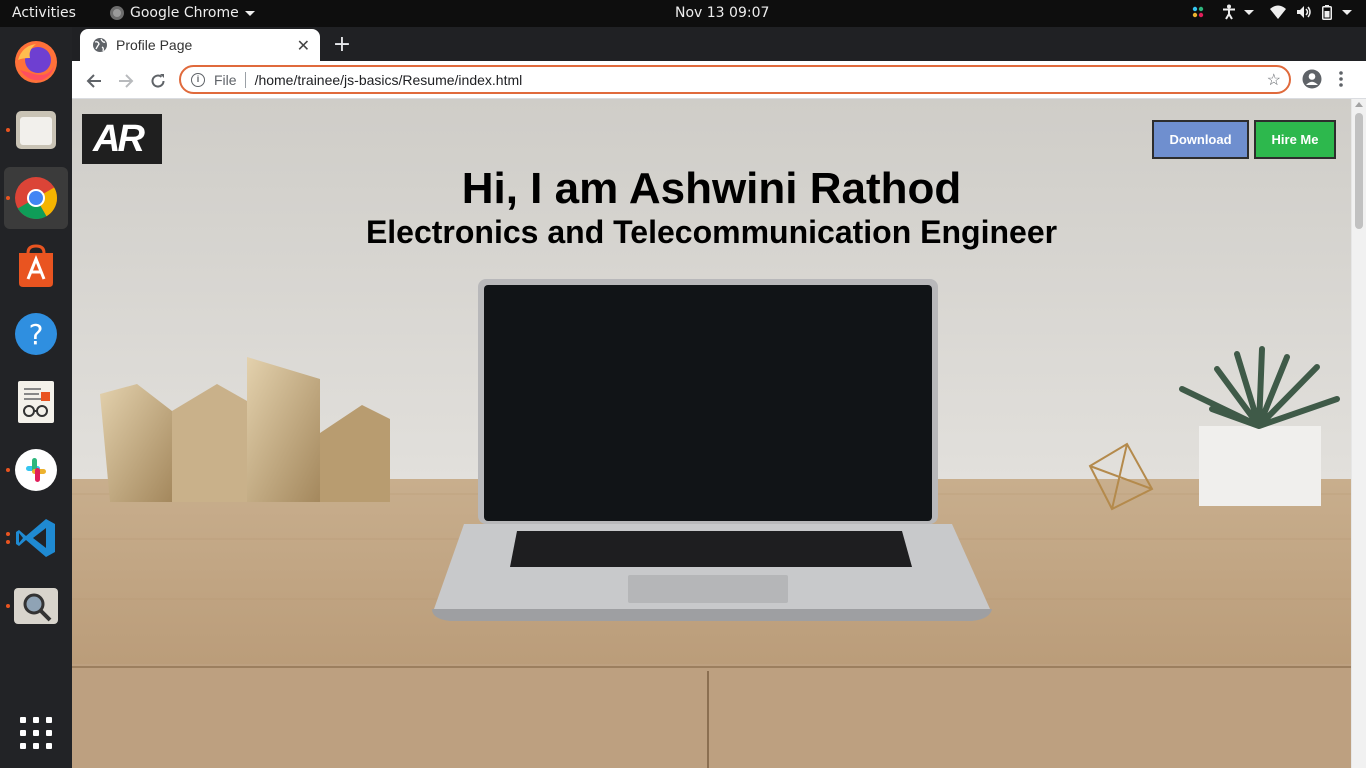  I want to click on document-viewer-icon, so click(36, 402).